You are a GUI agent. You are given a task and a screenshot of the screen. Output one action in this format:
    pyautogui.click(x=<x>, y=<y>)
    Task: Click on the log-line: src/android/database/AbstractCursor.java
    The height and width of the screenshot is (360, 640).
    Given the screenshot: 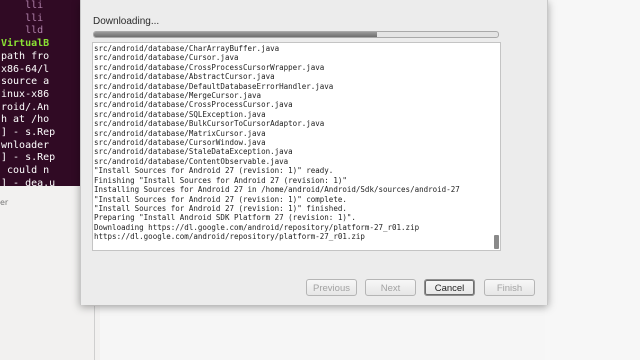 What is the action you would take?
    pyautogui.click(x=184, y=77)
    